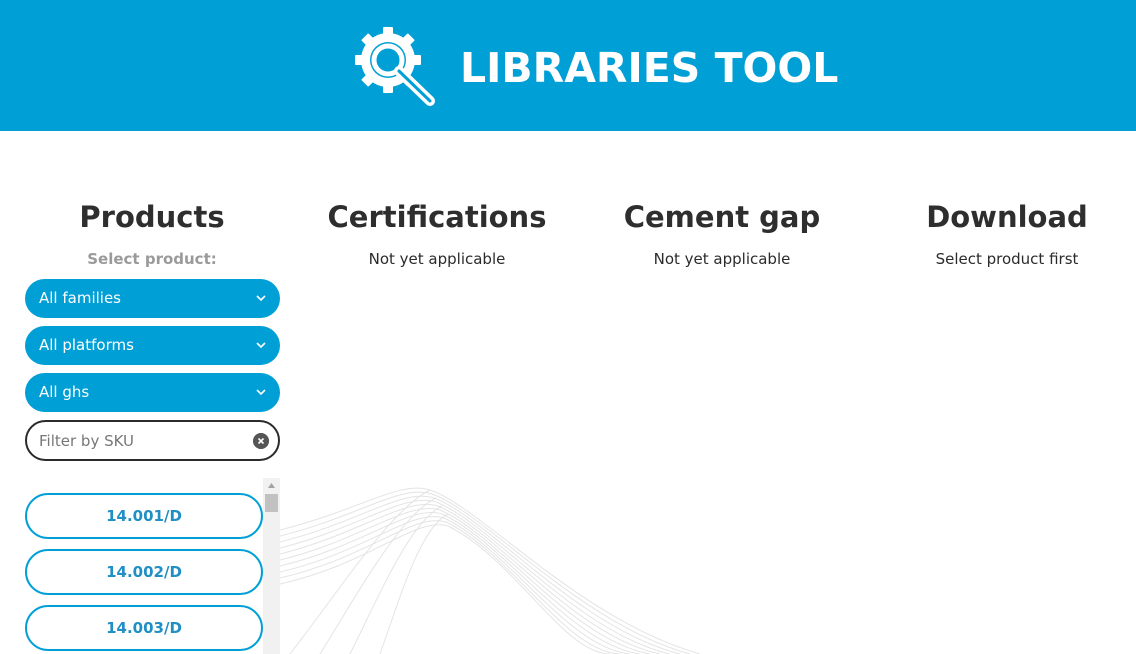  Describe the element at coordinates (152, 392) in the screenshot. I see `ghs-select: All ghs` at that location.